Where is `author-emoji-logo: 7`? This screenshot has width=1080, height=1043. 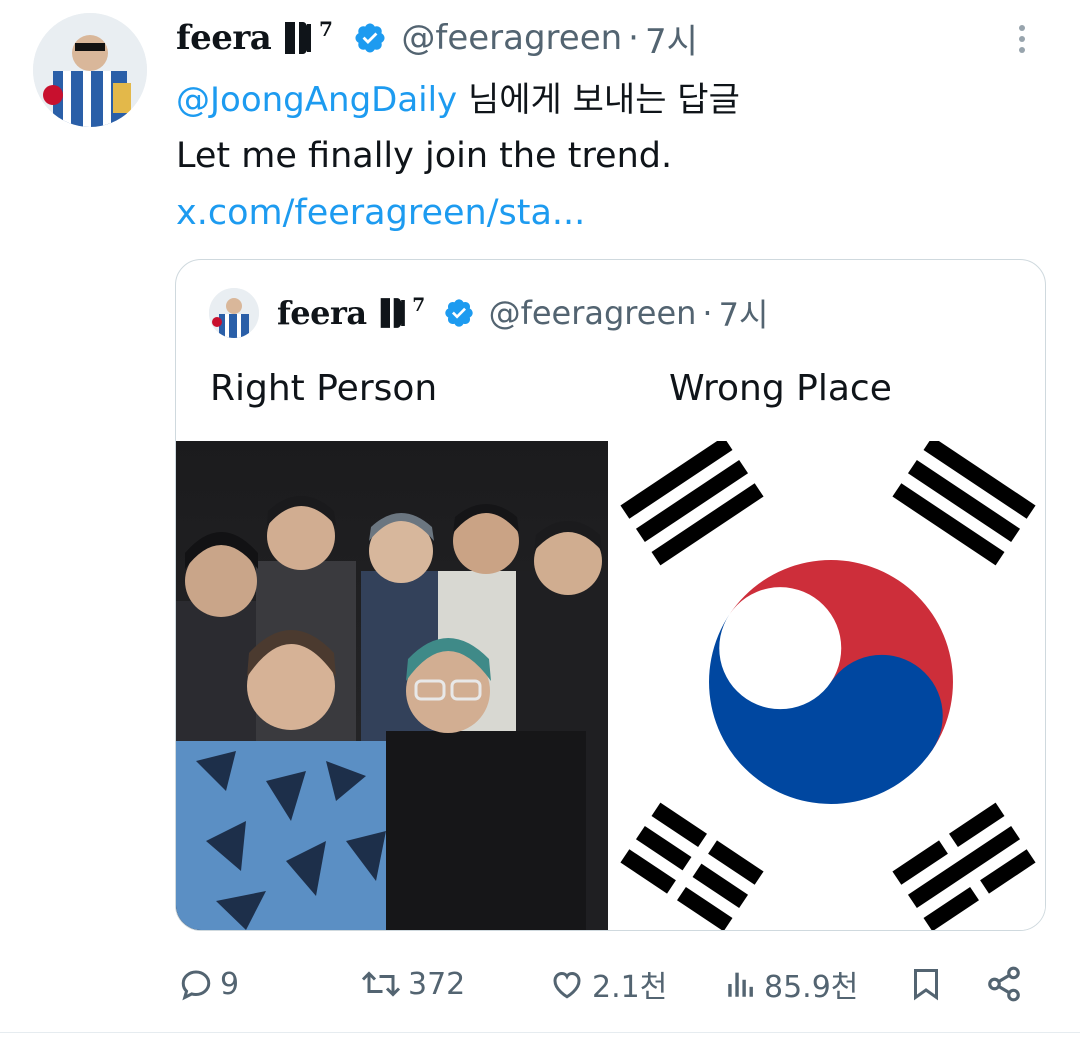 author-emoji-logo: 7 is located at coordinates (309, 38).